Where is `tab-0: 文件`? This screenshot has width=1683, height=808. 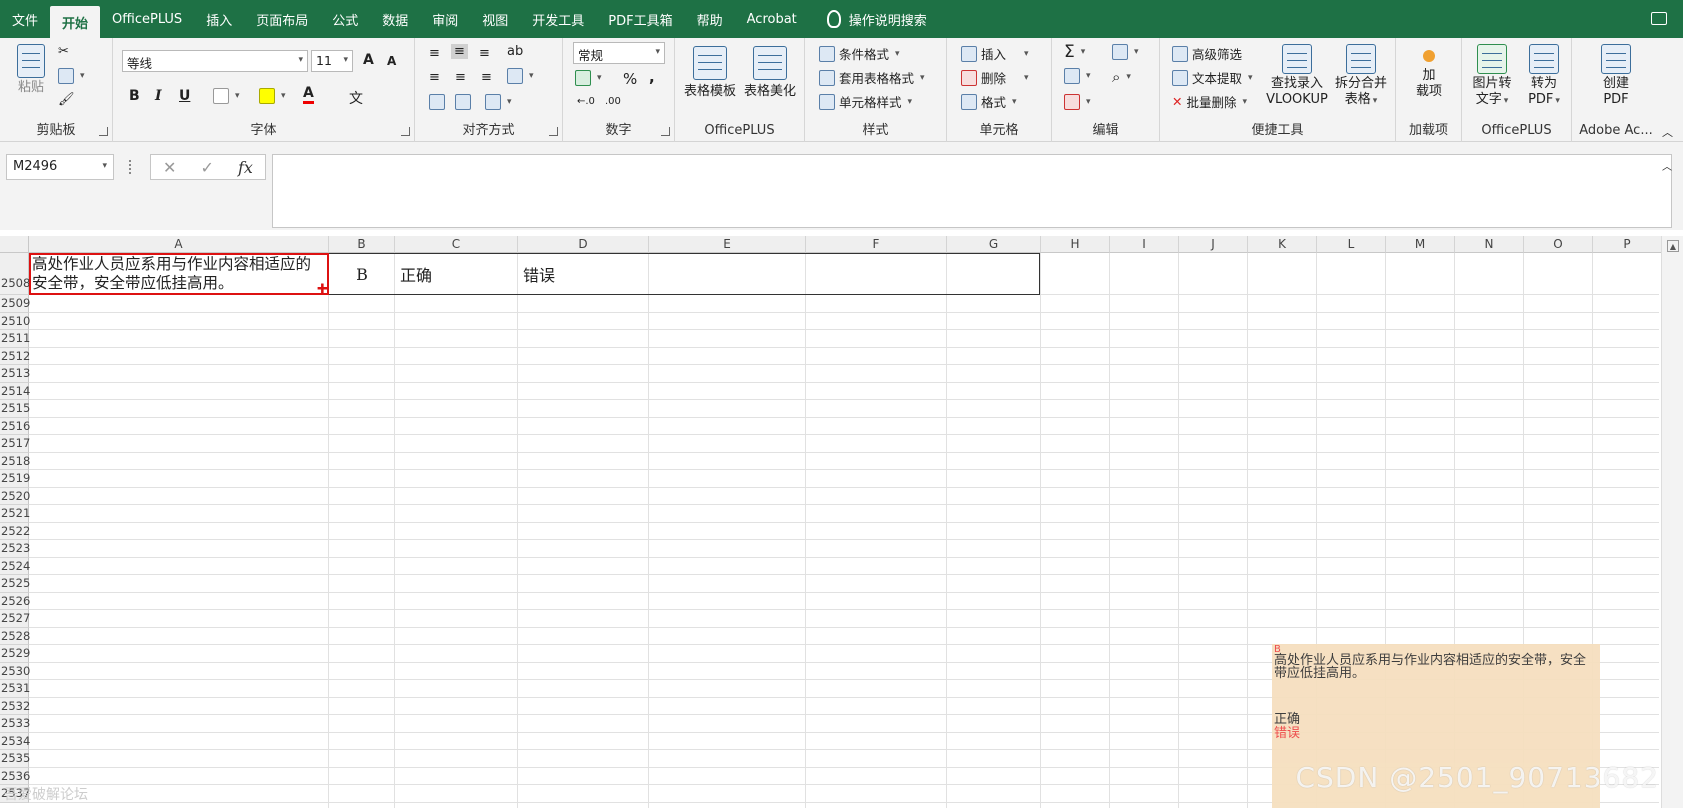
tab-0: 文件 is located at coordinates (25, 19).